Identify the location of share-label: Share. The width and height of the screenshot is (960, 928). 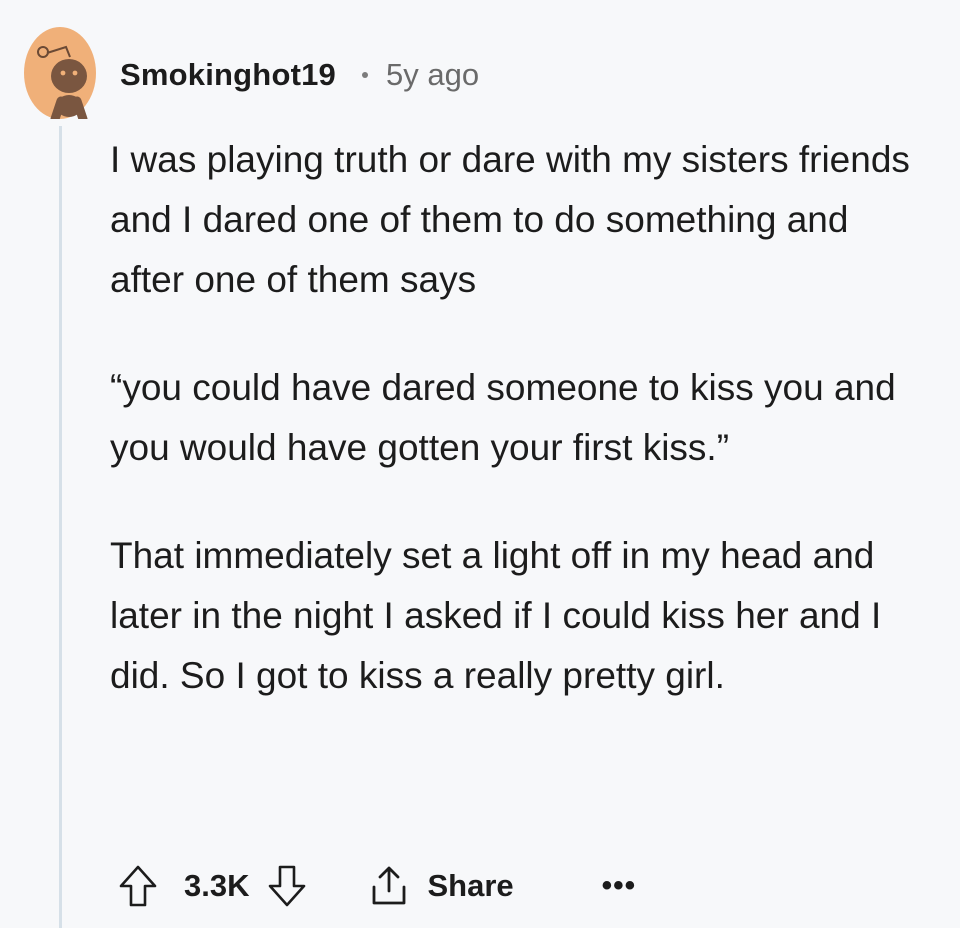
(470, 885).